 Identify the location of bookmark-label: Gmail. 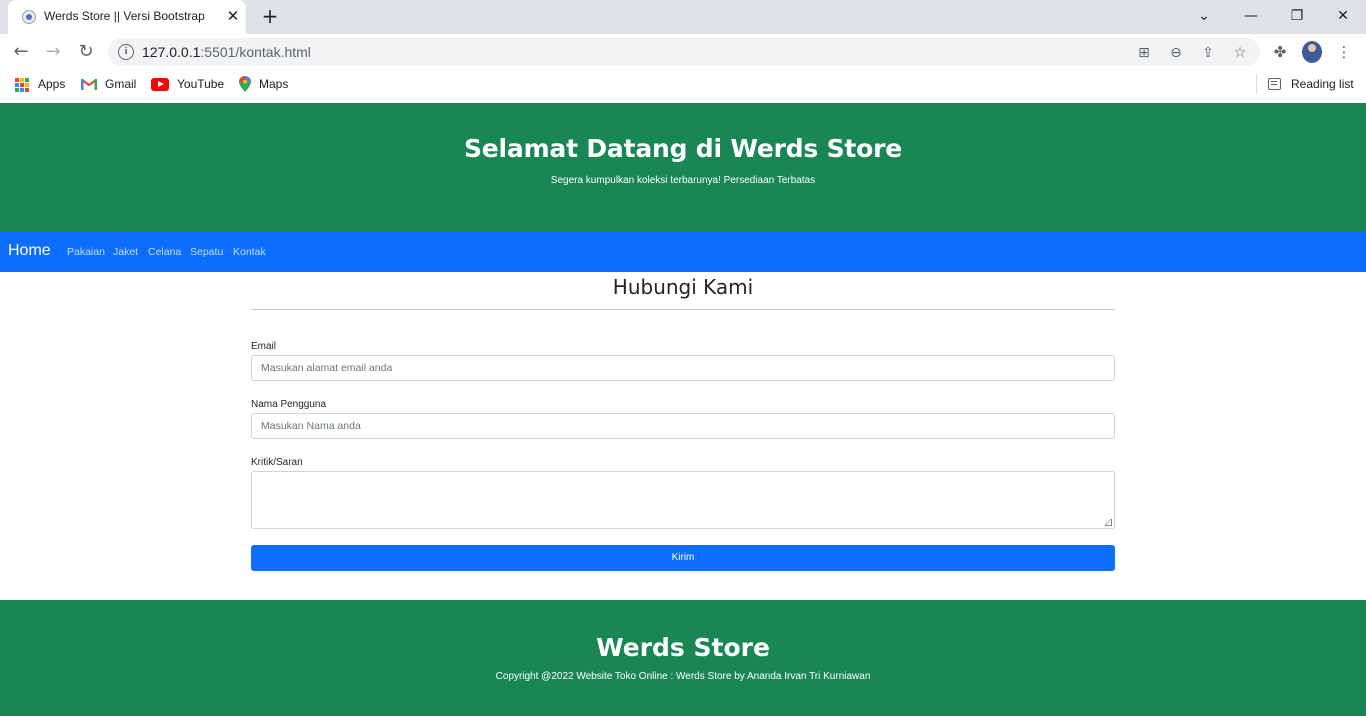
(121, 84).